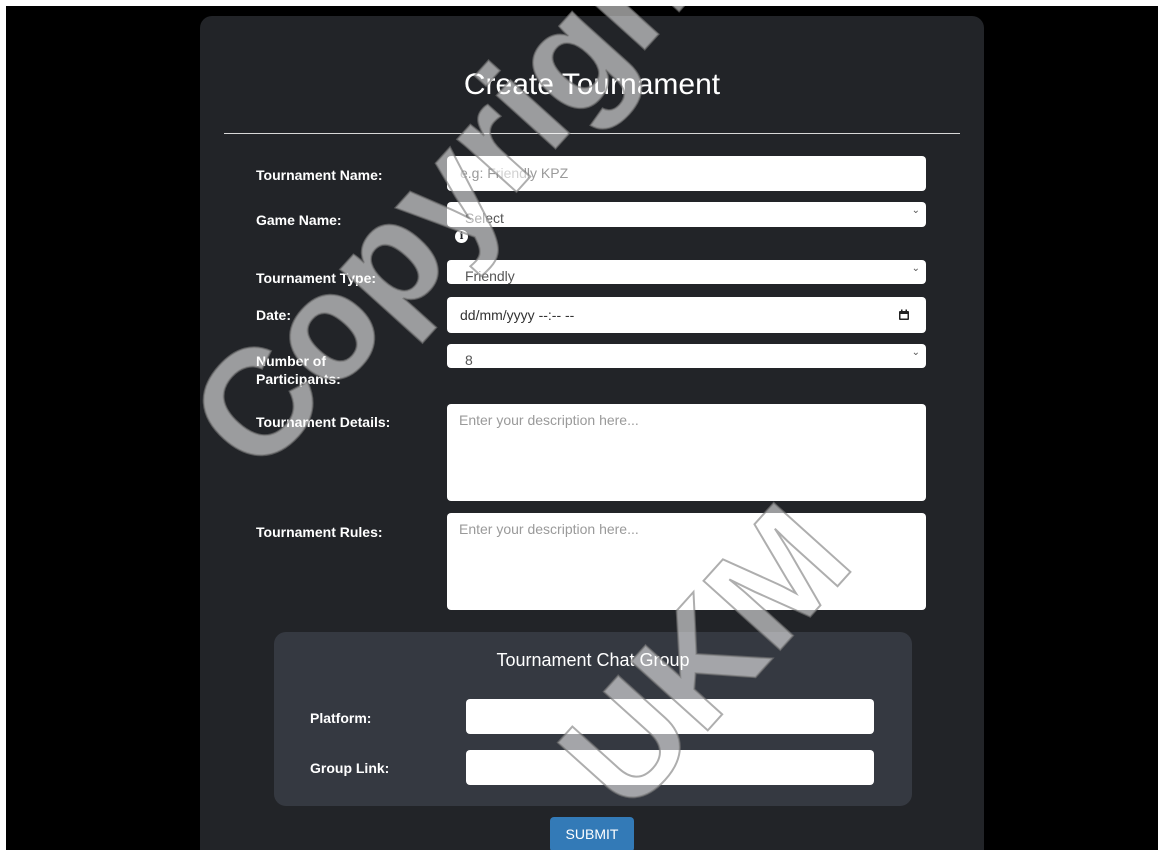 Image resolution: width=1164 pixels, height=850 pixels. What do you see at coordinates (592, 84) in the screenshot?
I see `page-title: Create Tournament` at bounding box center [592, 84].